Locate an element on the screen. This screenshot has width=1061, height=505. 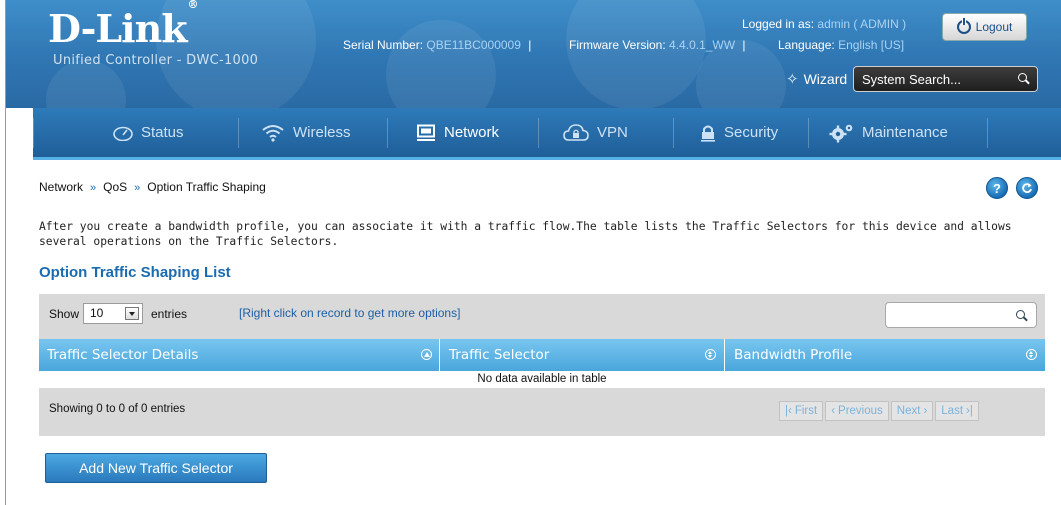
nav-label: Maintenance is located at coordinates (905, 132).